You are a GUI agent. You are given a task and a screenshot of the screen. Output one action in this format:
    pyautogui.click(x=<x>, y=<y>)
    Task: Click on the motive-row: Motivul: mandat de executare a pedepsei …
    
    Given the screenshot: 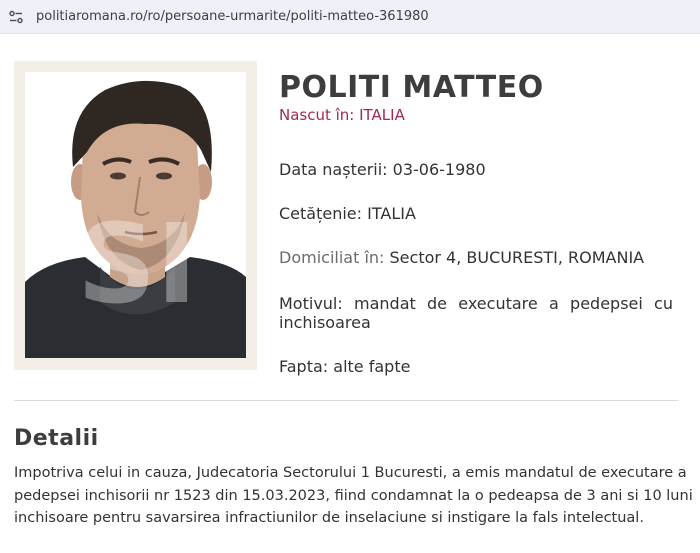 What is the action you would take?
    pyautogui.click(x=476, y=313)
    